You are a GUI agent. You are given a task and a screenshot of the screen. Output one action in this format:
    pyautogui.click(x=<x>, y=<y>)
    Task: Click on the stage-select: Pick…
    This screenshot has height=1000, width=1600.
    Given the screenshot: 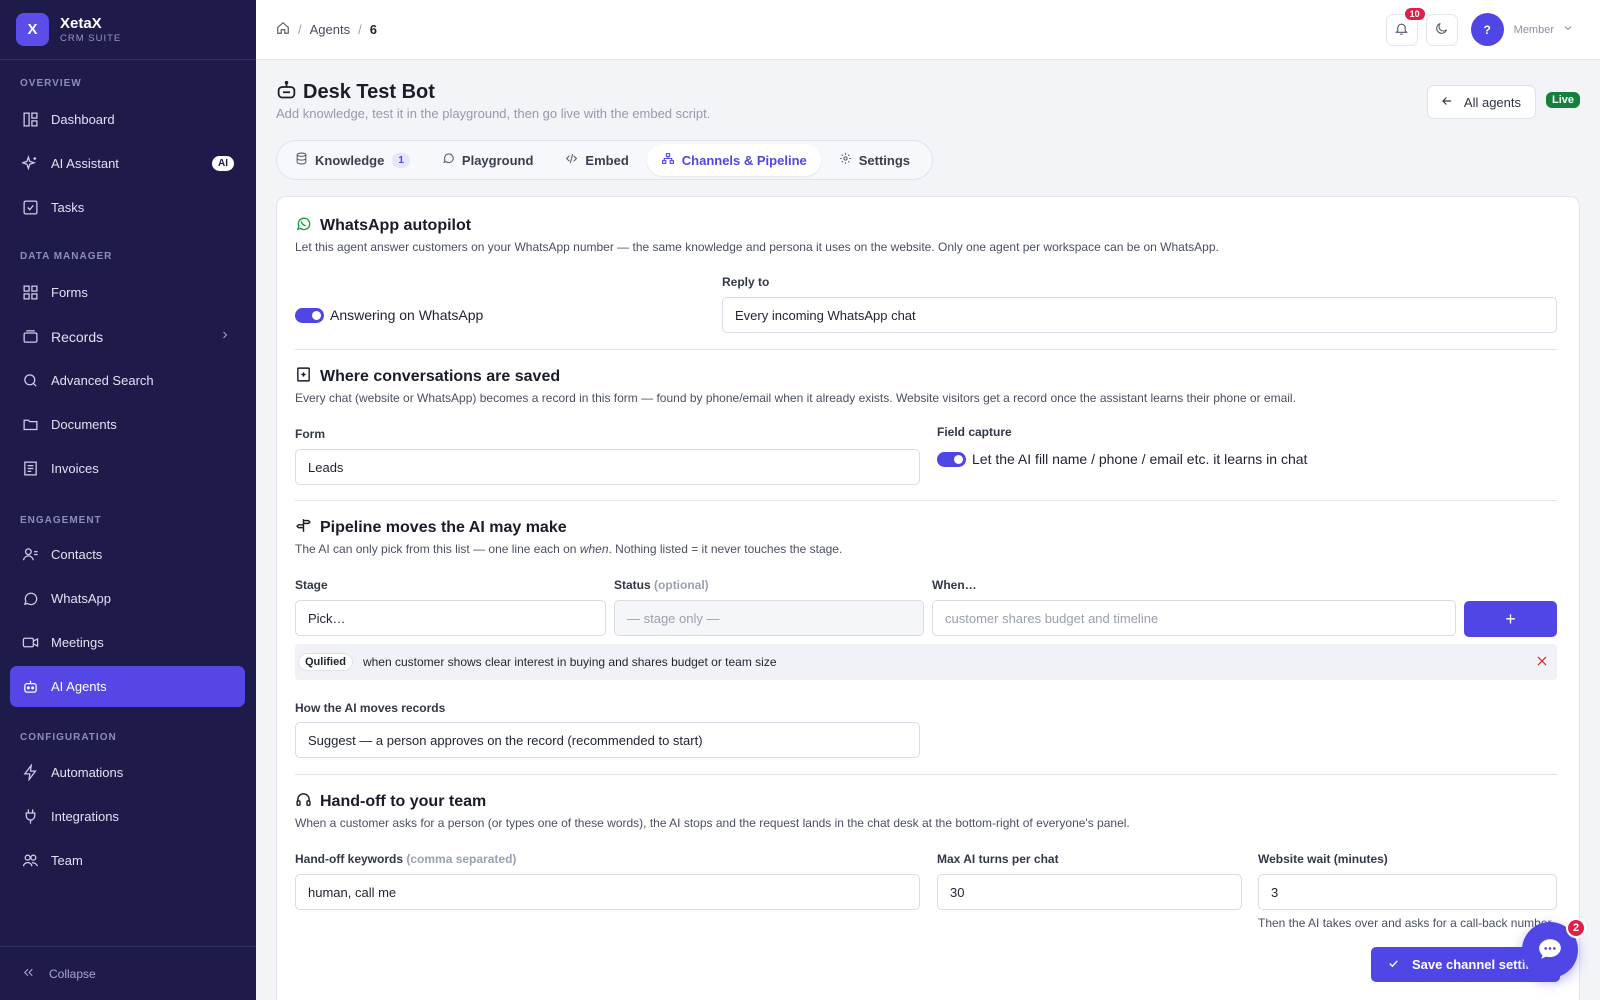 What is the action you would take?
    pyautogui.click(x=450, y=618)
    